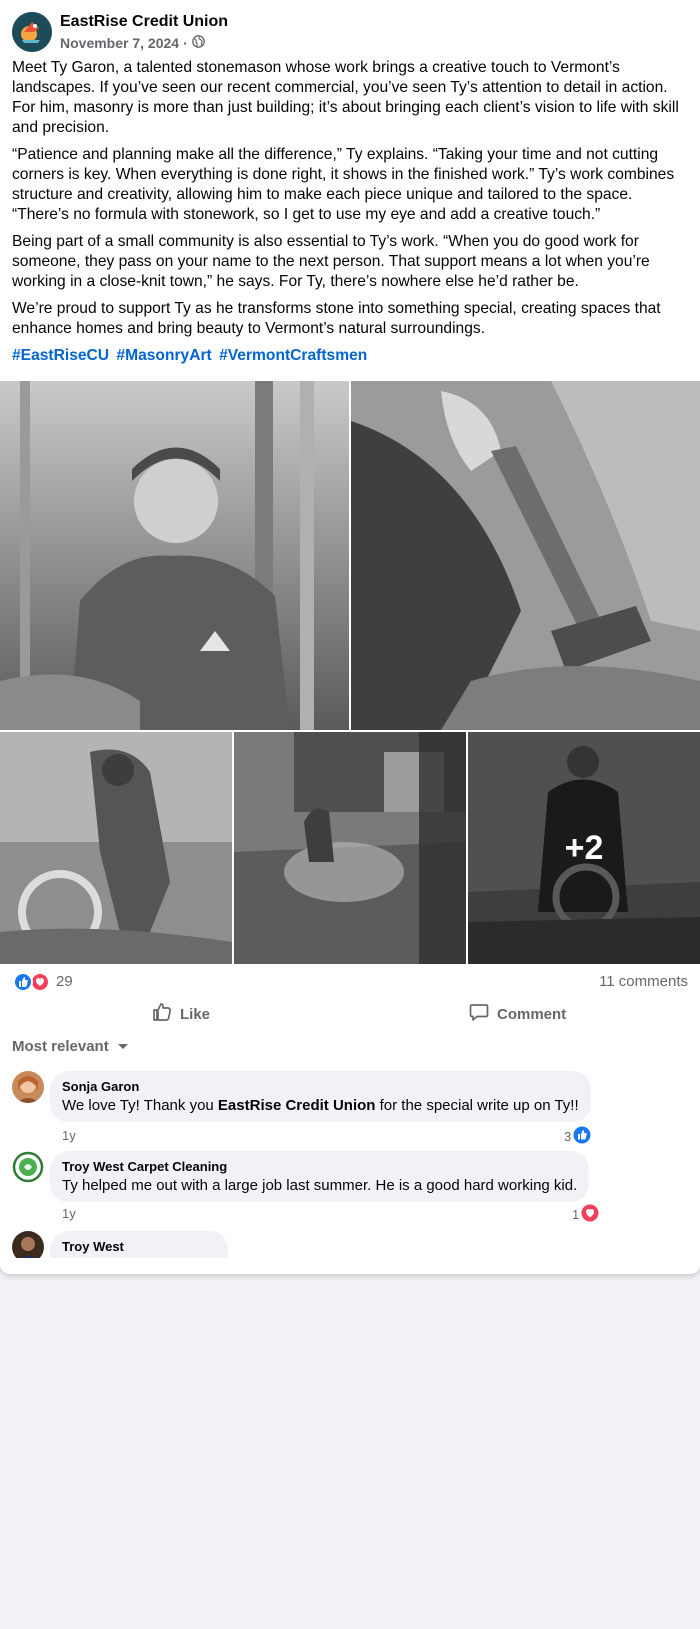 The image size is (700, 1629). What do you see at coordinates (643, 981) in the screenshot?
I see `comment-count: 11 comments` at bounding box center [643, 981].